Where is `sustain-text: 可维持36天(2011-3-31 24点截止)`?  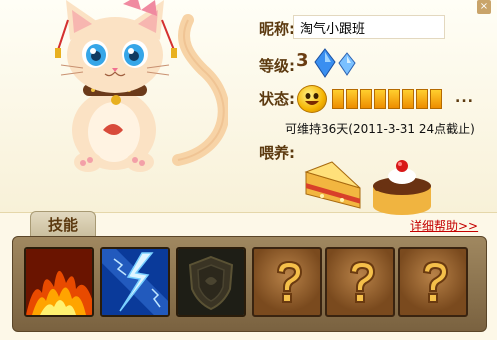 sustain-text: 可维持36天(2011-3-31 24点截止) is located at coordinates (380, 129).